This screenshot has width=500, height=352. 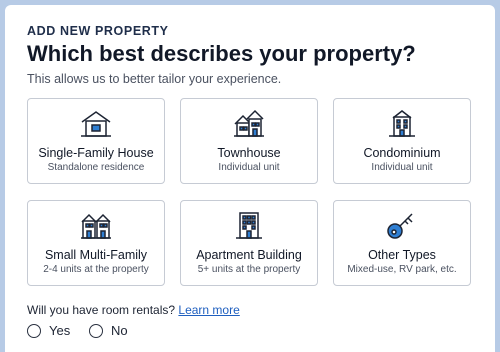 What do you see at coordinates (249, 153) in the screenshot?
I see `card-label: Townhouse` at bounding box center [249, 153].